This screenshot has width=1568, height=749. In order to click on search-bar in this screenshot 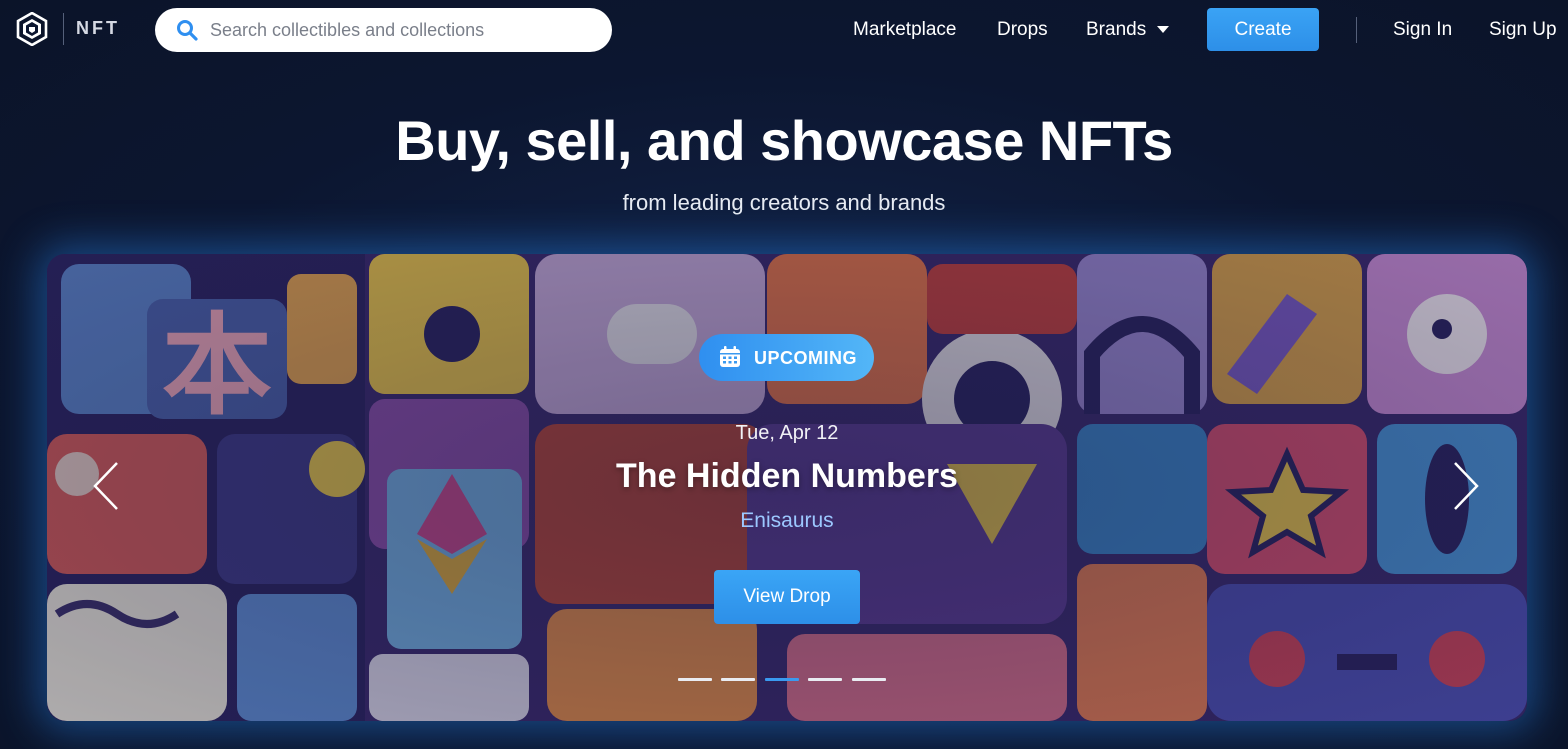, I will do `click(383, 30)`.